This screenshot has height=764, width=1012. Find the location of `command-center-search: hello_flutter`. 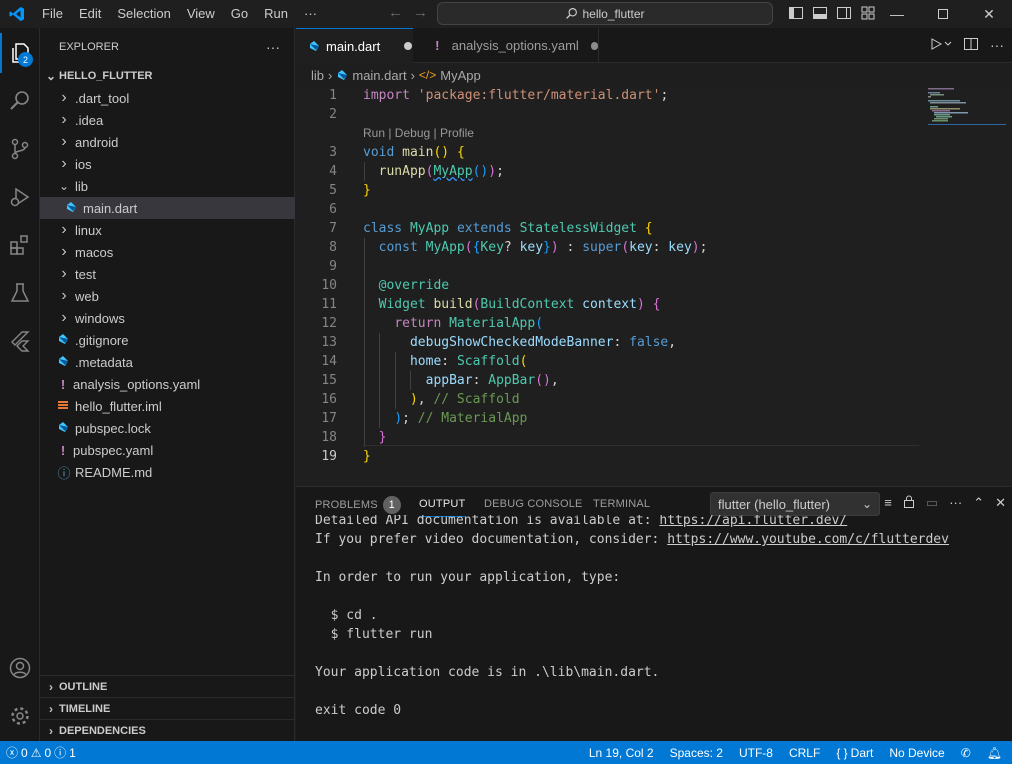

command-center-search: hello_flutter is located at coordinates (605, 13).